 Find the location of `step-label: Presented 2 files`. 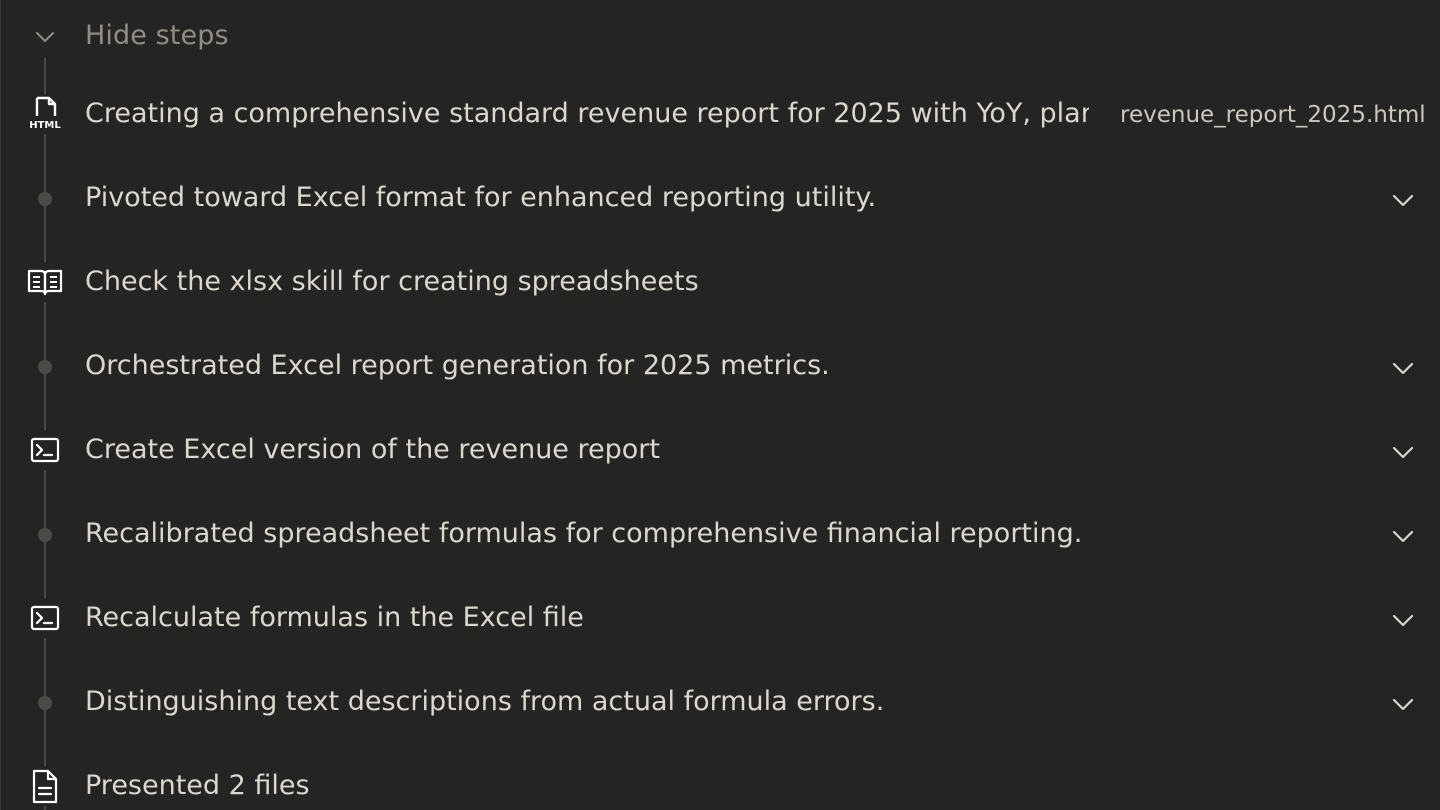

step-label: Presented 2 files is located at coordinates (197, 785).